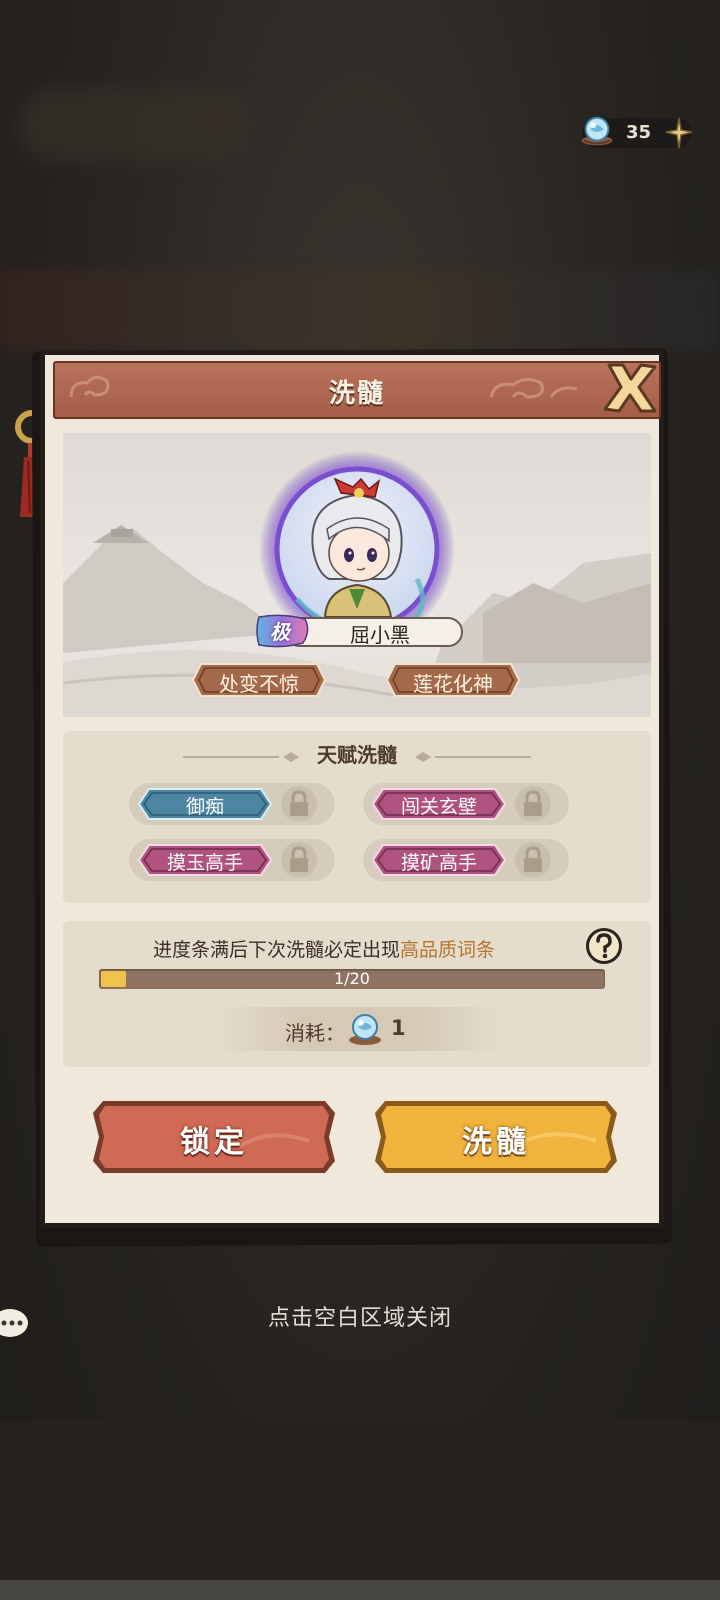  What do you see at coordinates (204, 807) in the screenshot?
I see `talent-label: 御痴` at bounding box center [204, 807].